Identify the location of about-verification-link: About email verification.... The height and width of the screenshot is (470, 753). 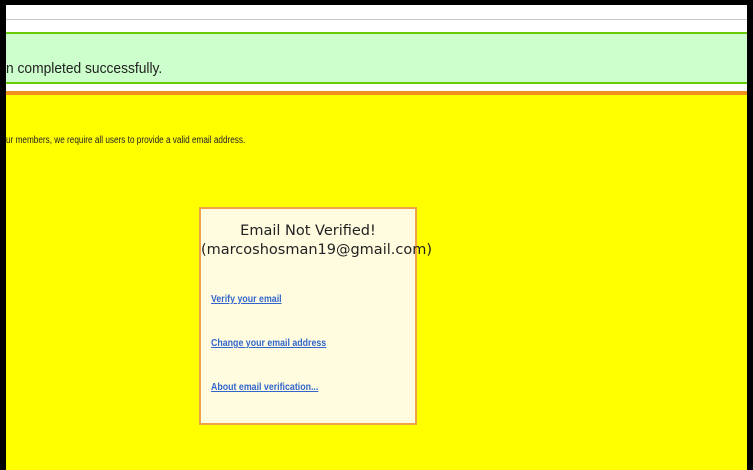
(264, 387).